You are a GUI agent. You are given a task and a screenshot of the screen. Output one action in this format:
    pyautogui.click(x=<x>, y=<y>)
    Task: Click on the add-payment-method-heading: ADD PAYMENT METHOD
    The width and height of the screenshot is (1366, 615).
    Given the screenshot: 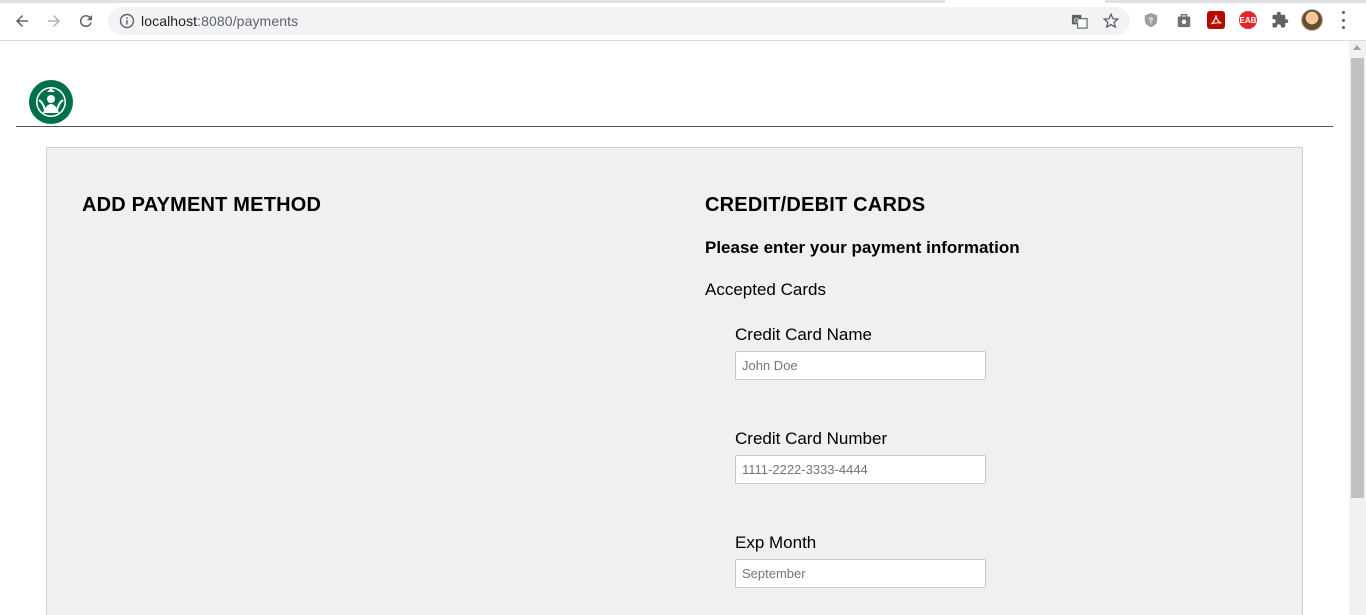 What is the action you would take?
    pyautogui.click(x=202, y=205)
    